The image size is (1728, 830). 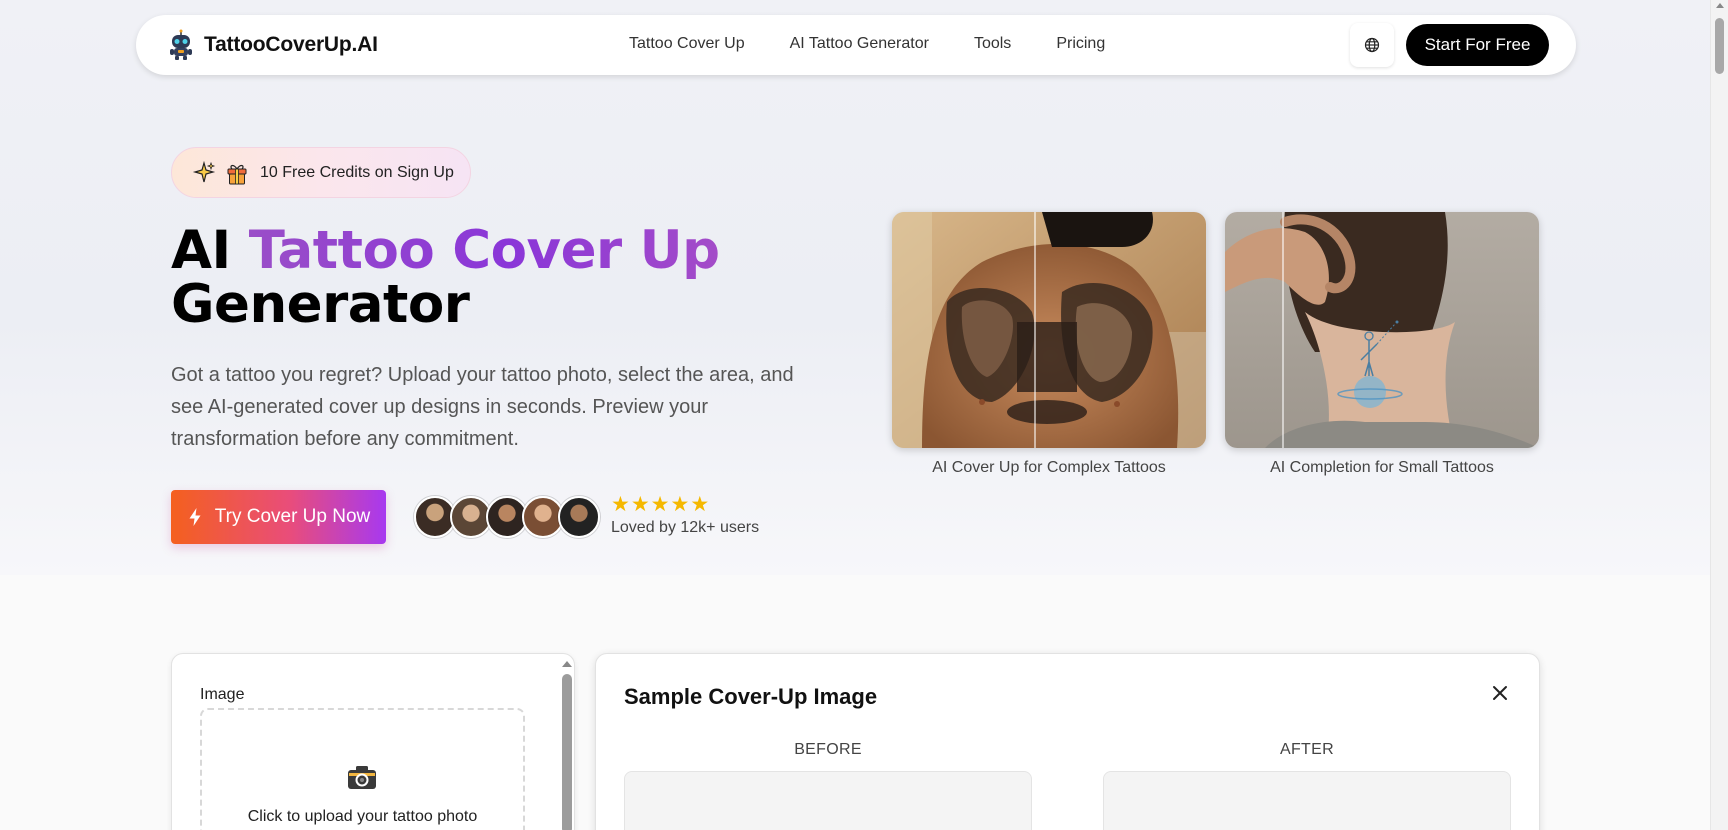 What do you see at coordinates (567, 752) in the screenshot?
I see `panel-scrollbar-thumb` at bounding box center [567, 752].